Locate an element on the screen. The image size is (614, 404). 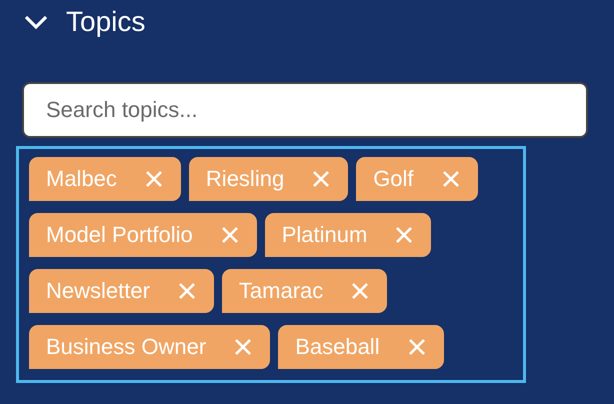
tag-label: Baseball is located at coordinates (337, 347).